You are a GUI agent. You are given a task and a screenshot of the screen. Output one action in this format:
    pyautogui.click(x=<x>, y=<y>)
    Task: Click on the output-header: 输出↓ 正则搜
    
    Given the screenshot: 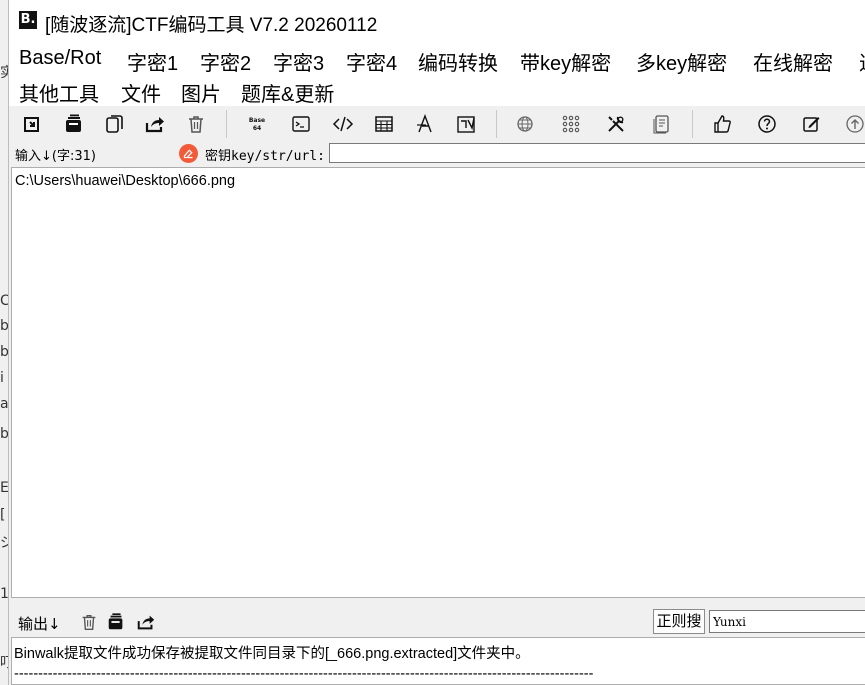 What is the action you would take?
    pyautogui.click(x=437, y=621)
    